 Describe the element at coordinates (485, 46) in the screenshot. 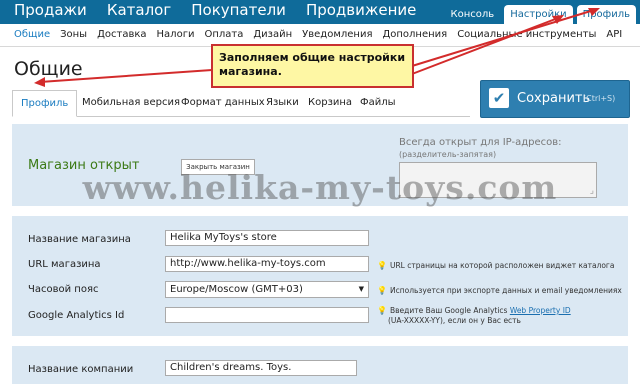

I see `arrow-to-settings` at that location.